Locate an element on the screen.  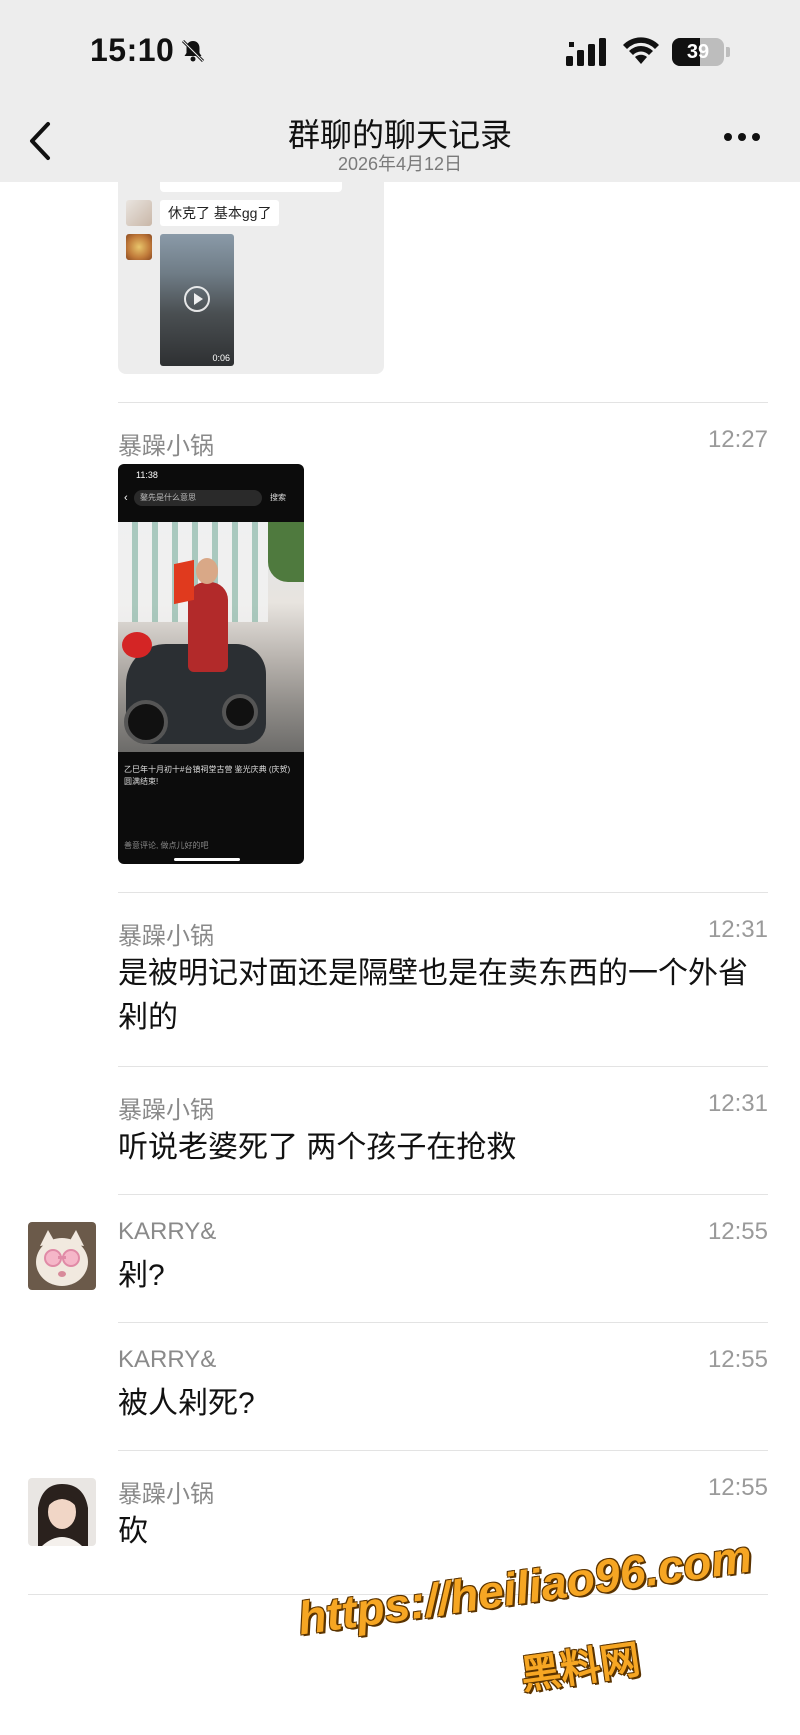
forwarded-message-bubble: 休克了 基本gg了 is located at coordinates (220, 213).